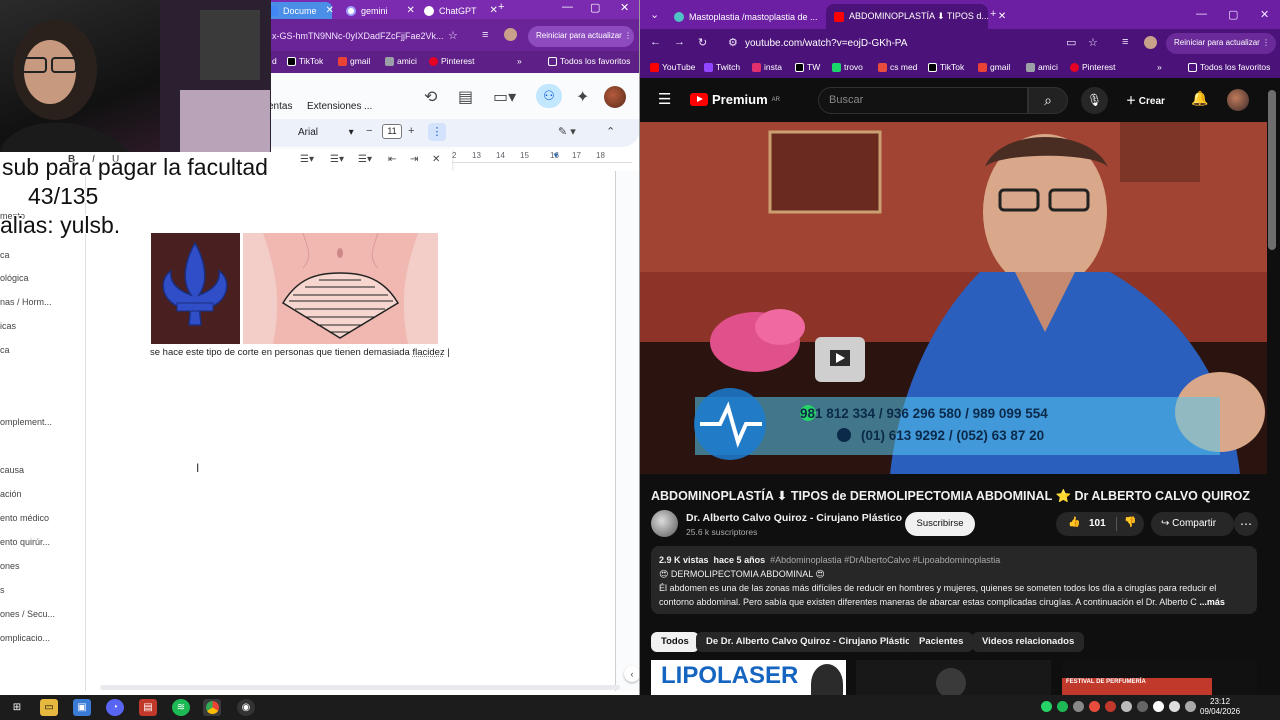 This screenshot has width=1280, height=720. I want to click on search-input: Buscar, so click(923, 100).